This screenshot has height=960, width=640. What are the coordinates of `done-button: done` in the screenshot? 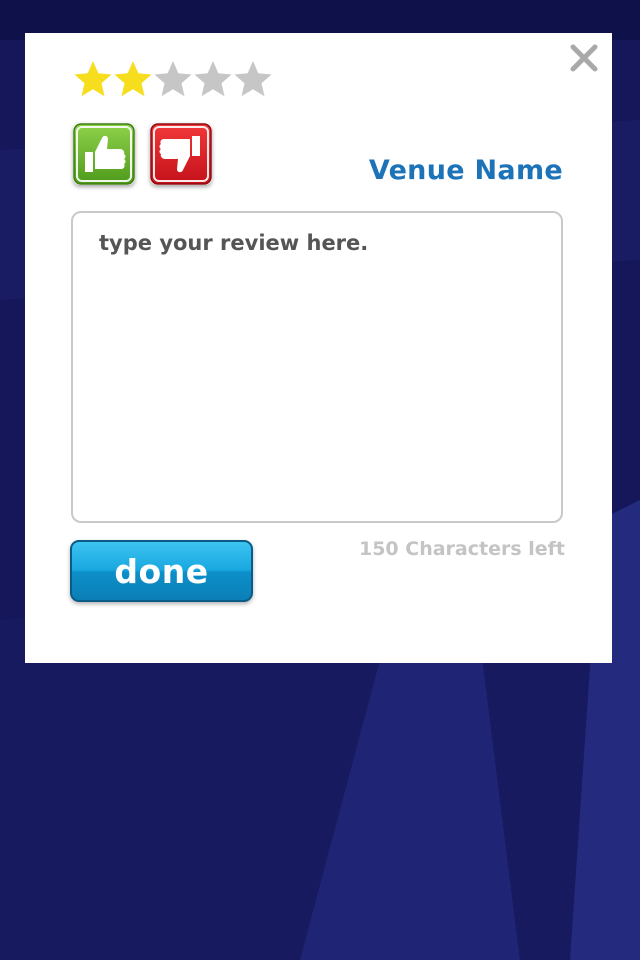 It's located at (161, 571).